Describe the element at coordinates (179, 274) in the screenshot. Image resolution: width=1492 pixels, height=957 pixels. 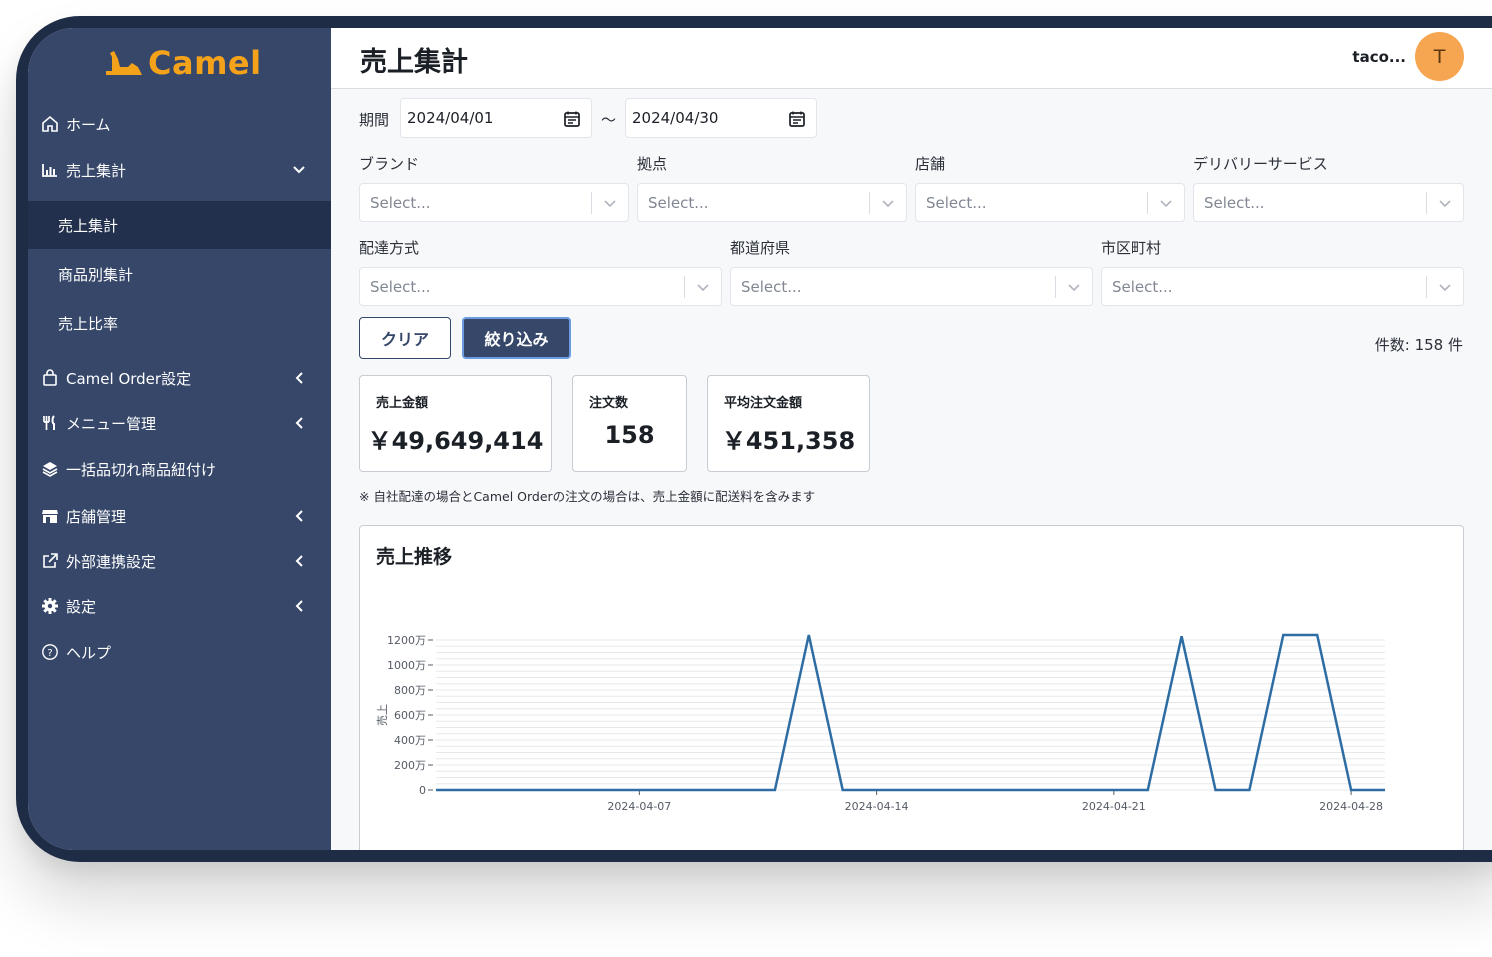
I see `sidebar-subitem-product-summary: 商品別集計` at that location.